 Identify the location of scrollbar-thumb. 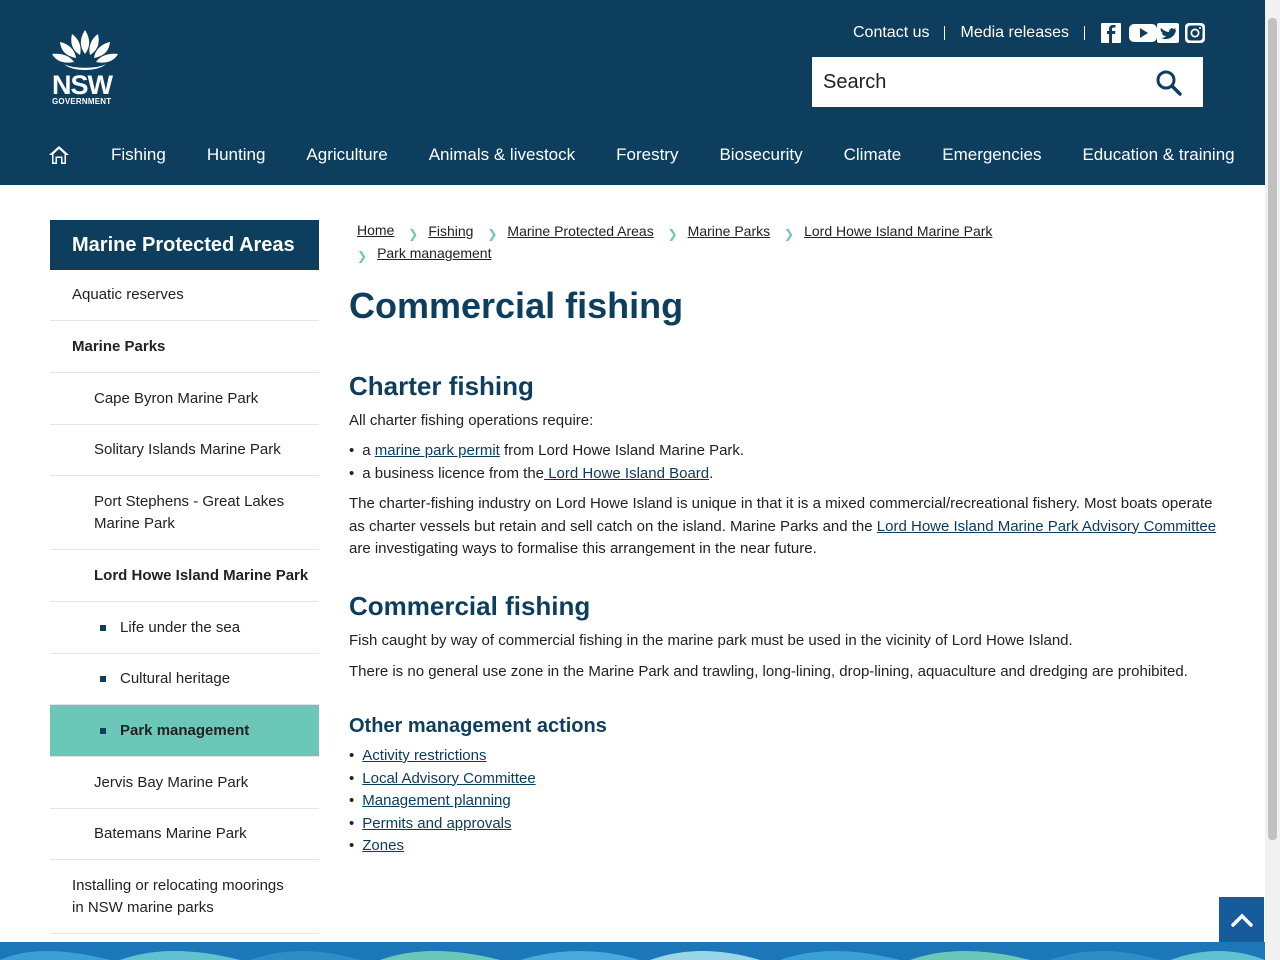
(1272, 429).